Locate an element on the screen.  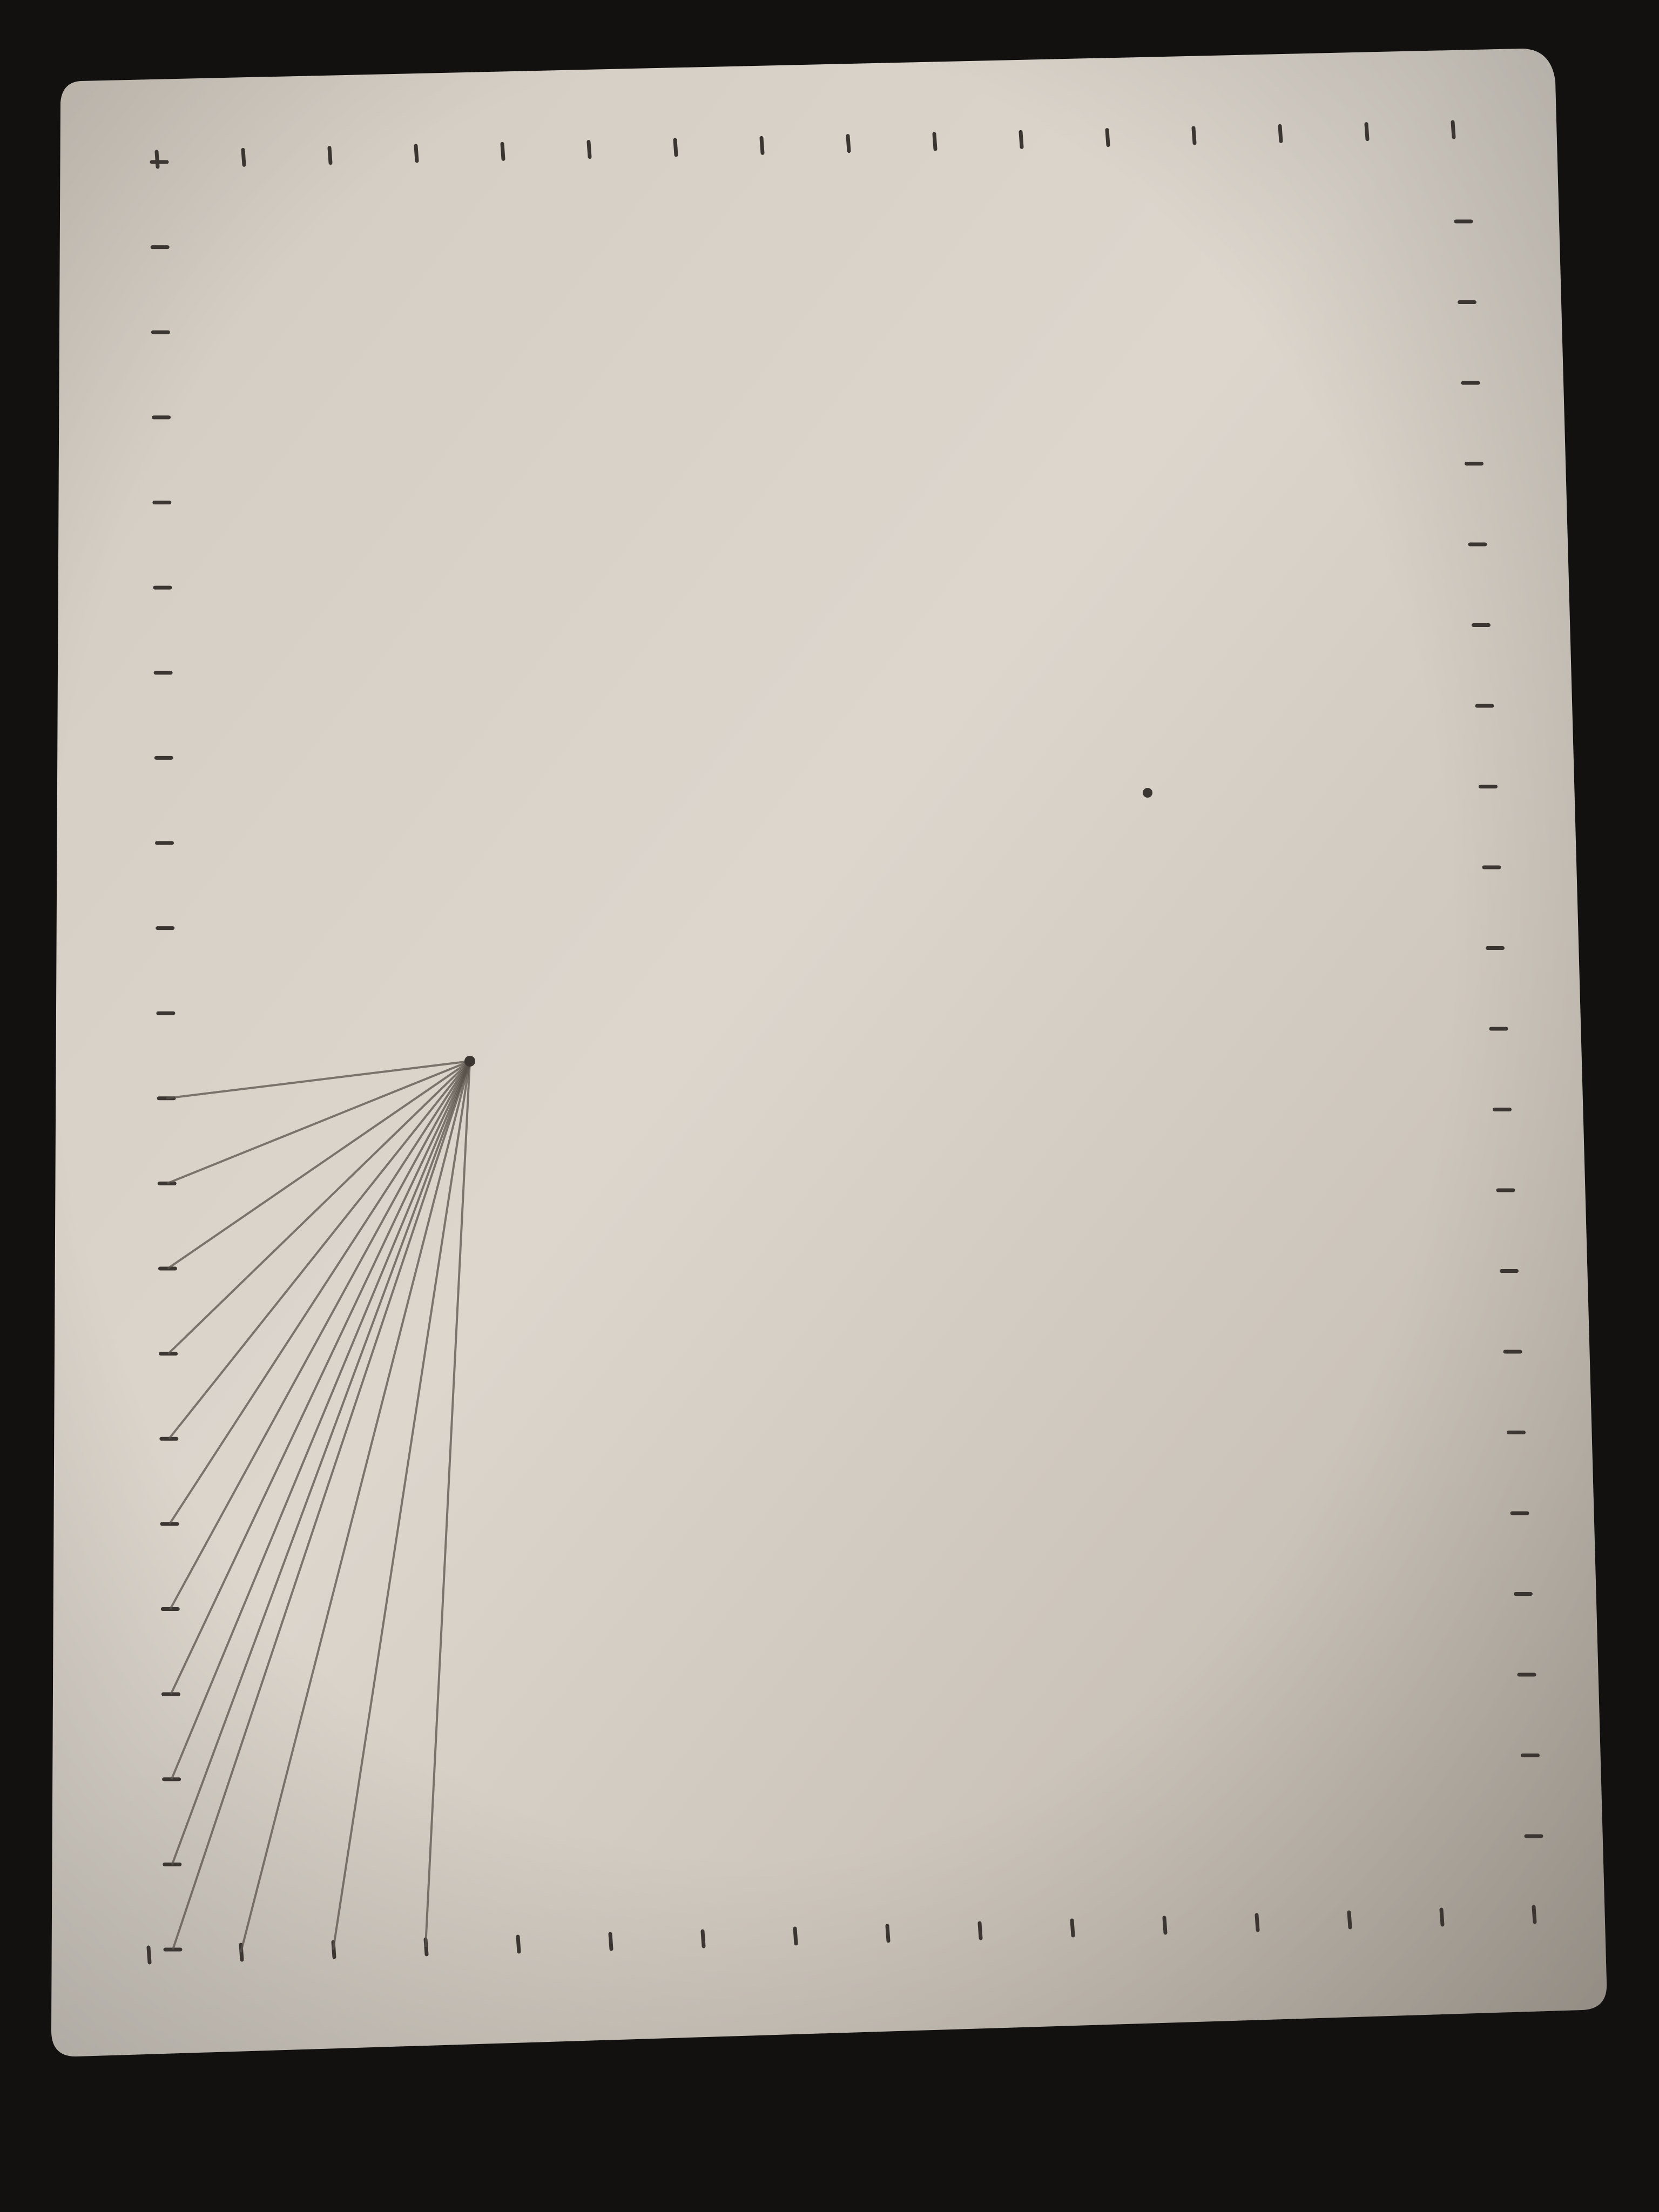
fan-apex-point is located at coordinates (469, 1061).